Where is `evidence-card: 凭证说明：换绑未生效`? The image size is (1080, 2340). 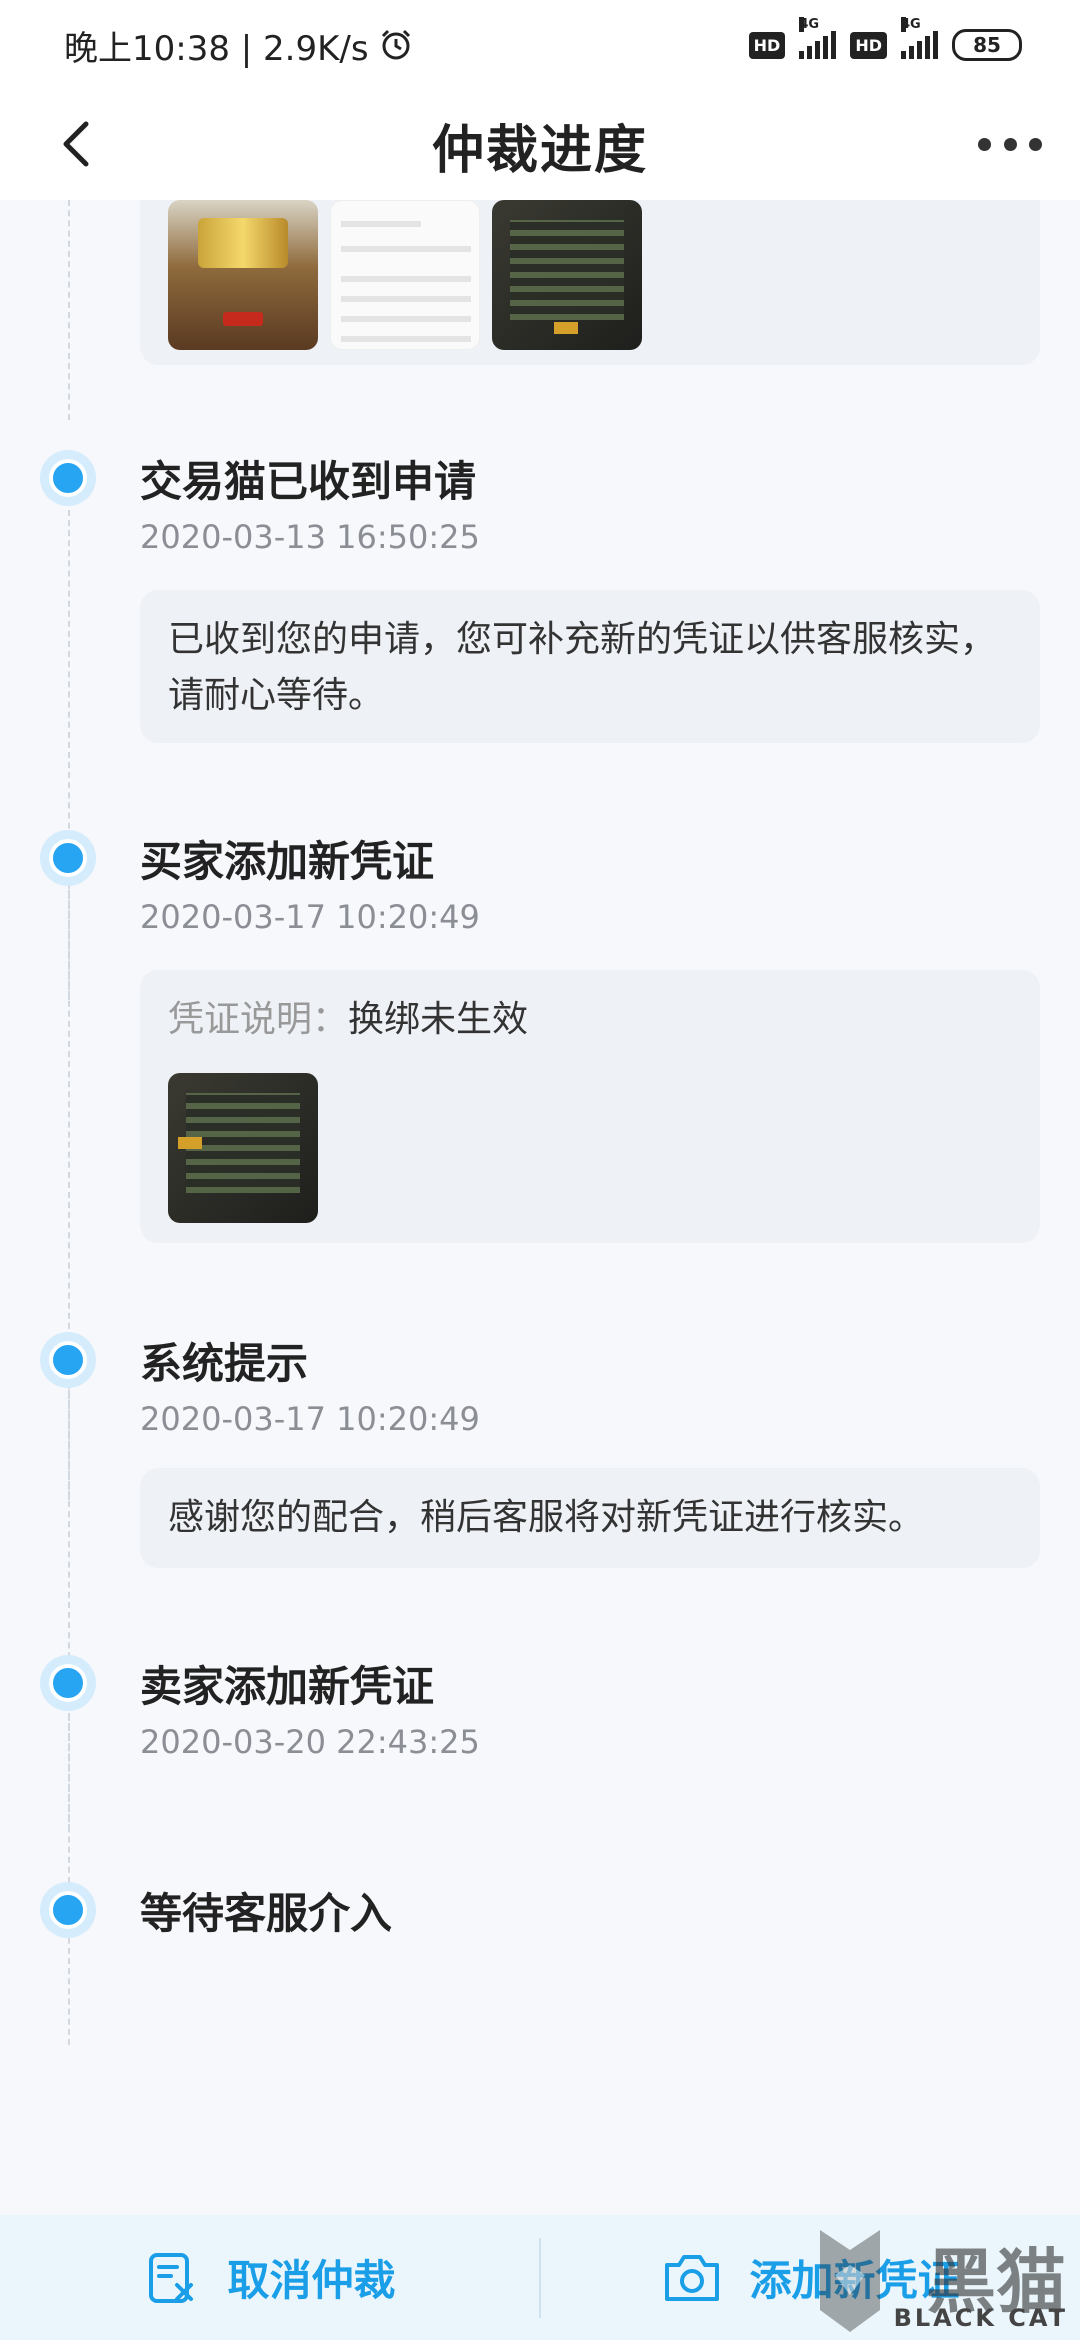 evidence-card: 凭证说明：换绑未生效 is located at coordinates (590, 1106).